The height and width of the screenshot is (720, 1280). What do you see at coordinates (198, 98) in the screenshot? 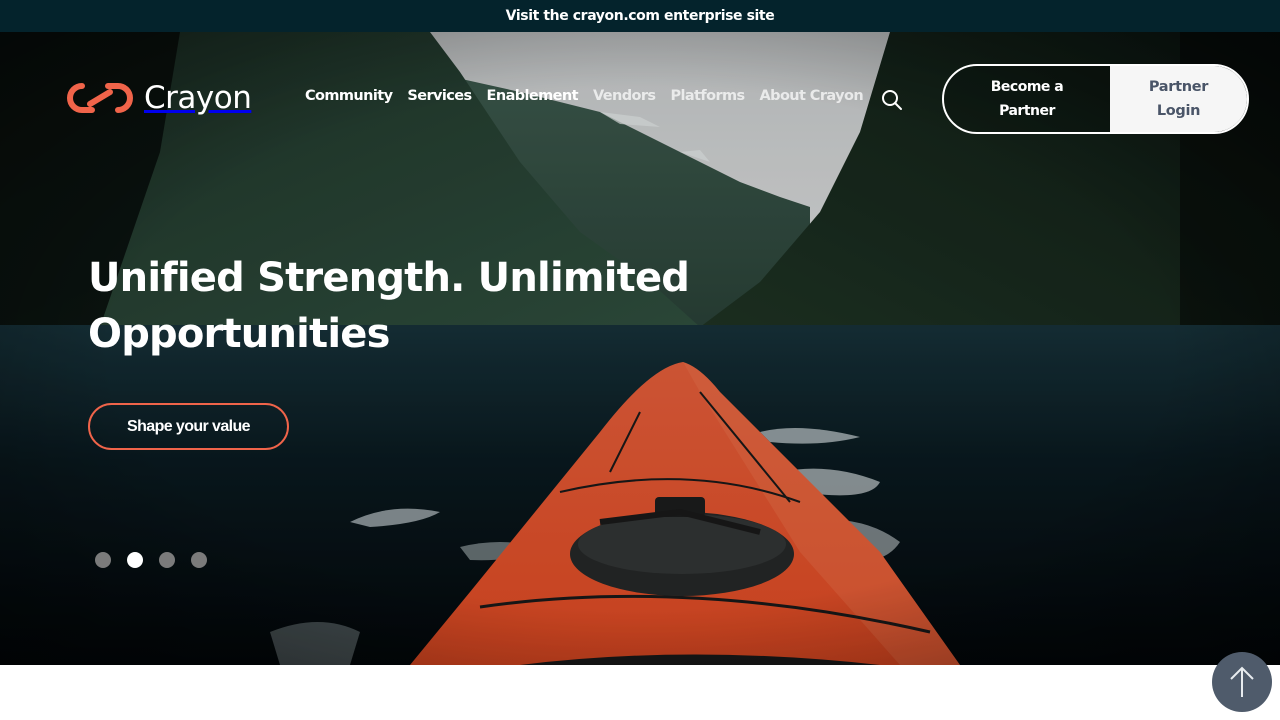
I see `logo-wordmark: Crayon` at bounding box center [198, 98].